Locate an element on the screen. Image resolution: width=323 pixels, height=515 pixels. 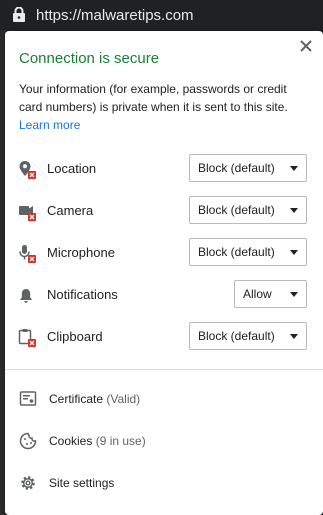
permission-label: Microphone is located at coordinates (81, 252).